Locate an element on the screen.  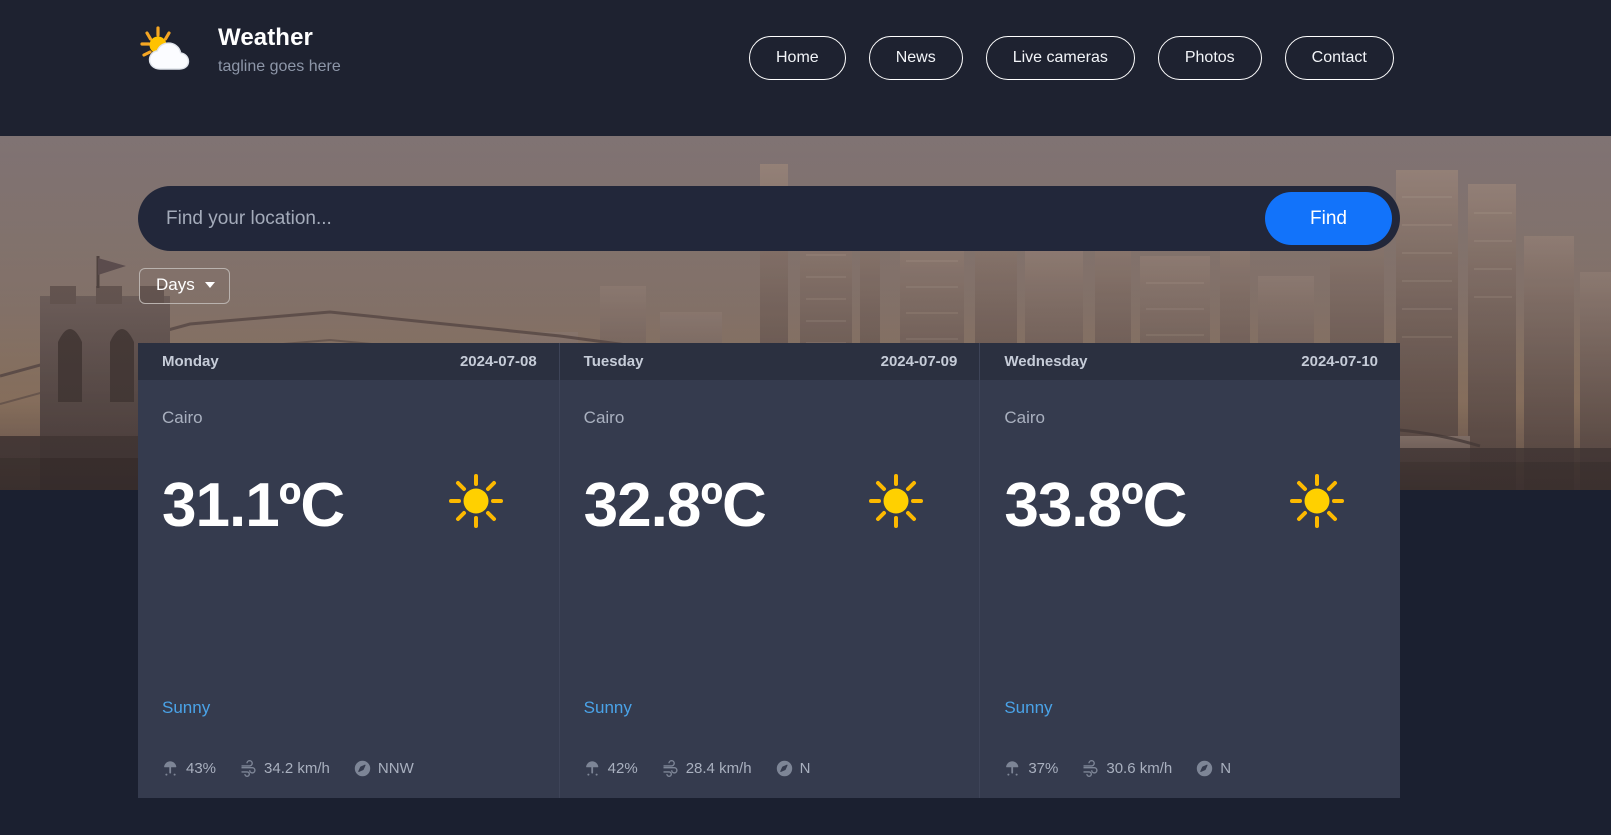
metrics-row: 43% 34.2 km/h NNW is located at coordinates (288, 768).